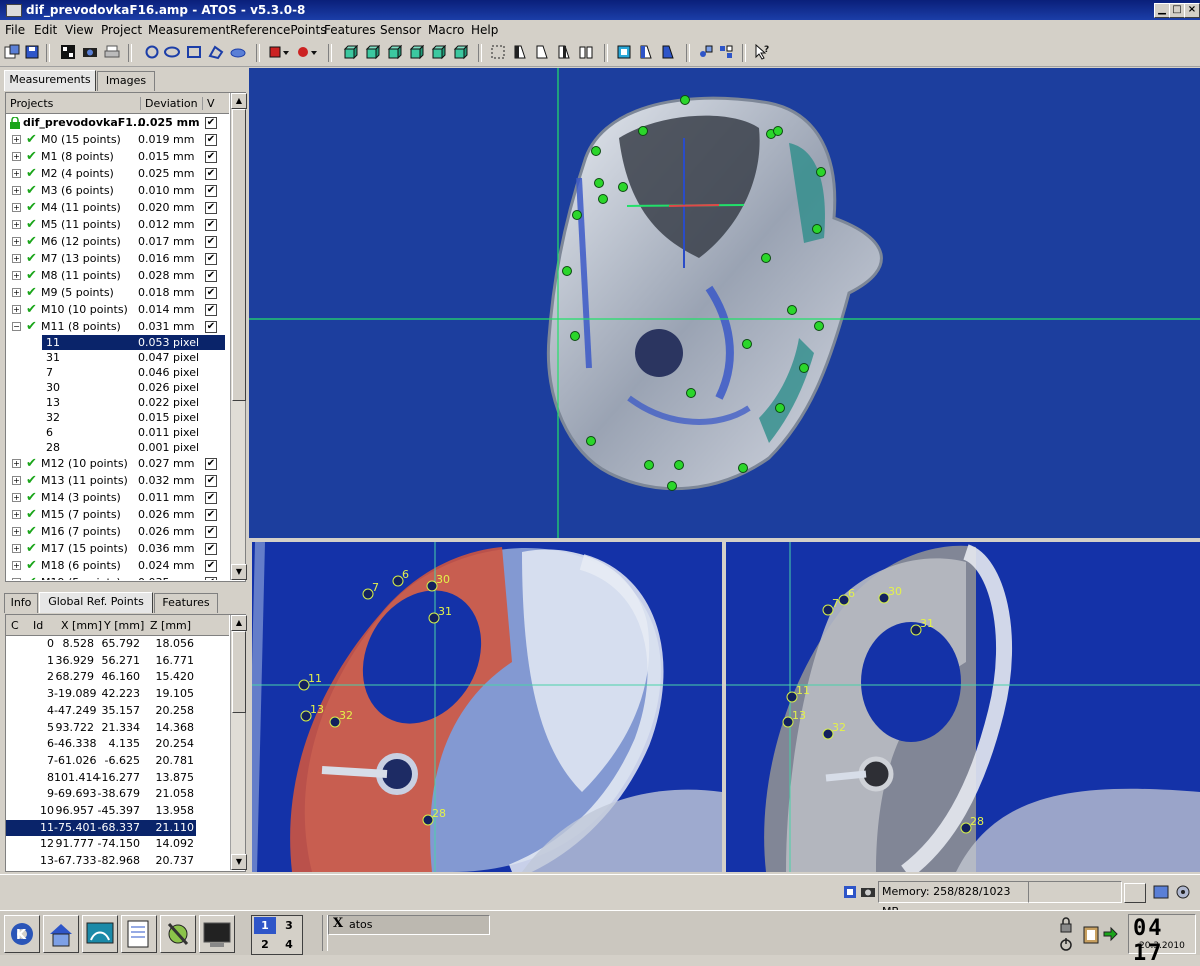 The width and height of the screenshot is (1200, 966). What do you see at coordinates (624, 52) in the screenshot?
I see `display-mesh-icon` at bounding box center [624, 52].